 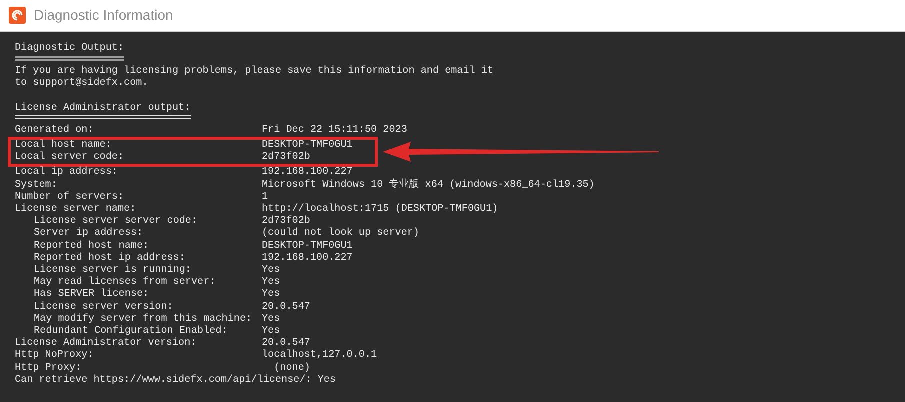 I want to click on field-label: Reported host name:, so click(x=91, y=246).